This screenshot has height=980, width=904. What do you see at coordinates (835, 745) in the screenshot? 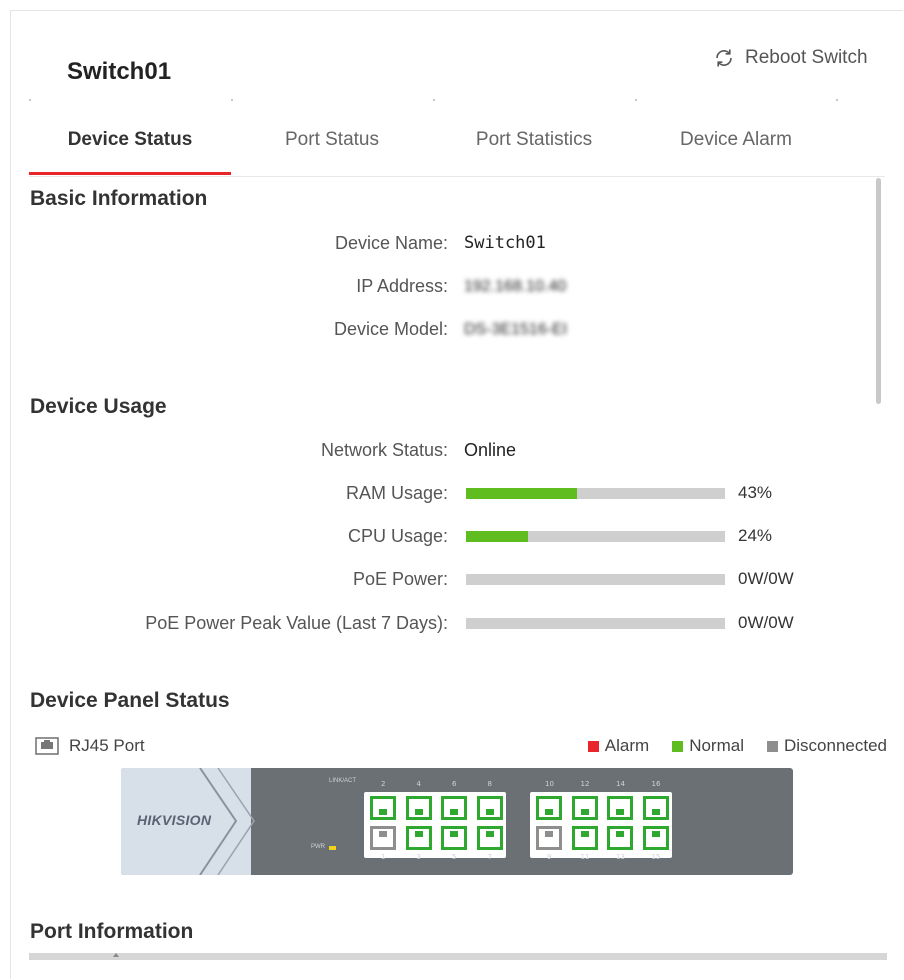
I see `legend-disconnected-label: Disconnected` at bounding box center [835, 745].